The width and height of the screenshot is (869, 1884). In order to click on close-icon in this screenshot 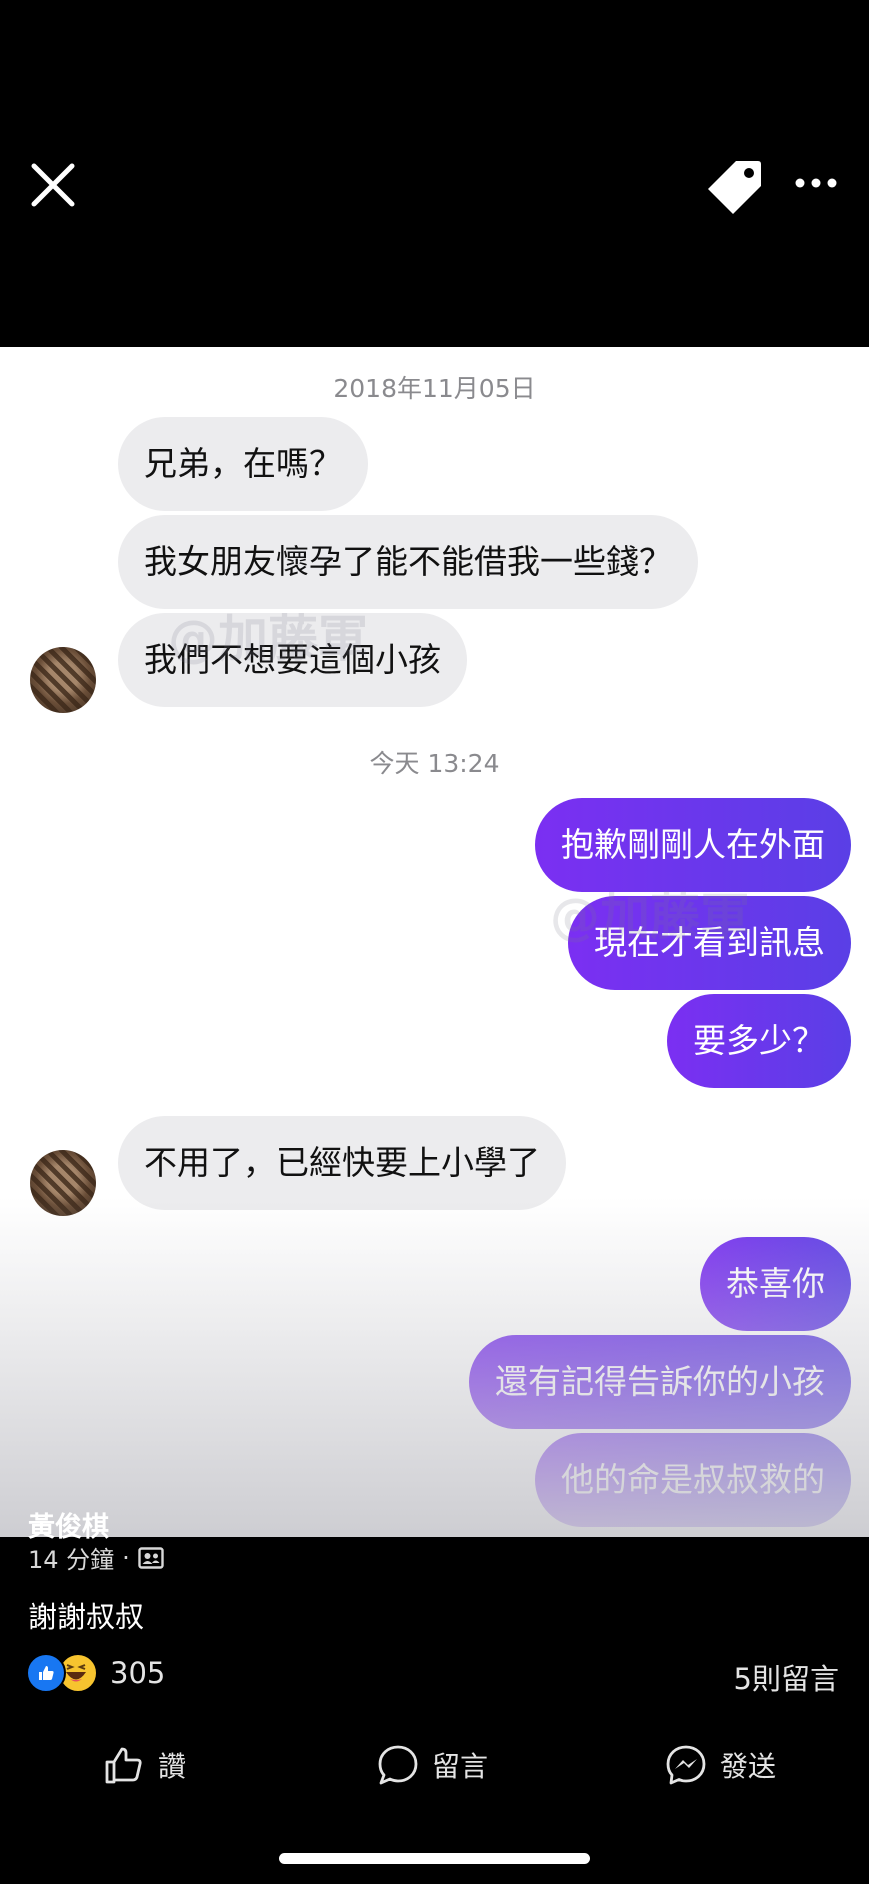, I will do `click(53, 185)`.